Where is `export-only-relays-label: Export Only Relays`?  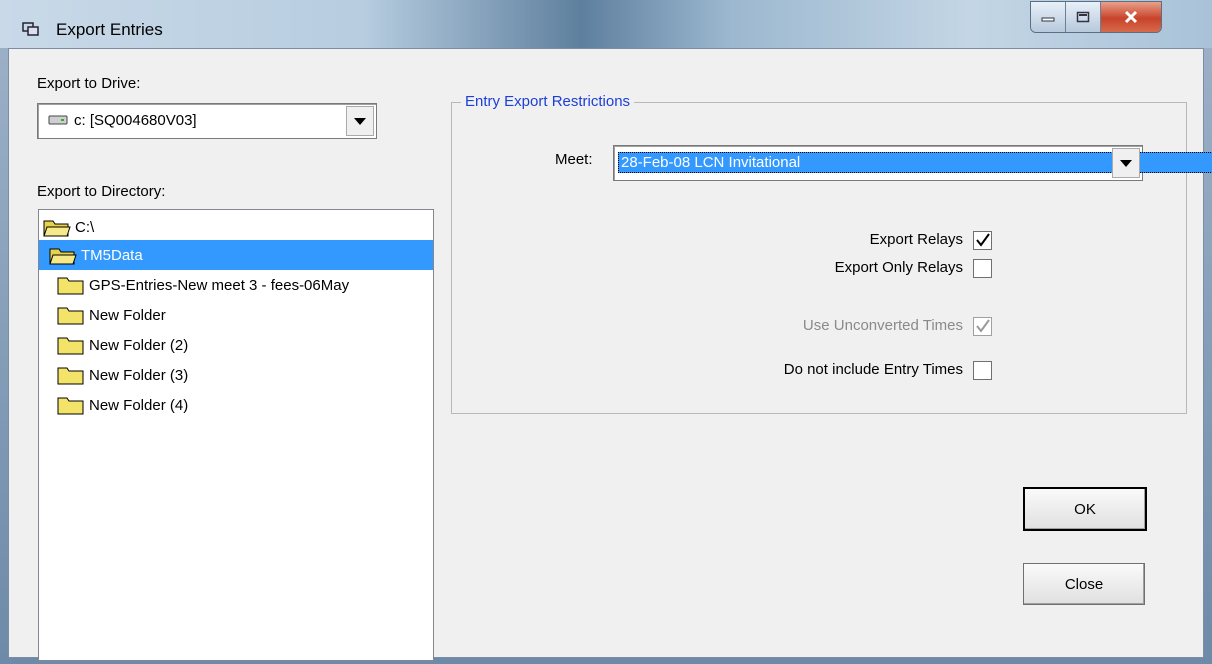
export-only-relays-label: Export Only Relays is located at coordinates (898, 267).